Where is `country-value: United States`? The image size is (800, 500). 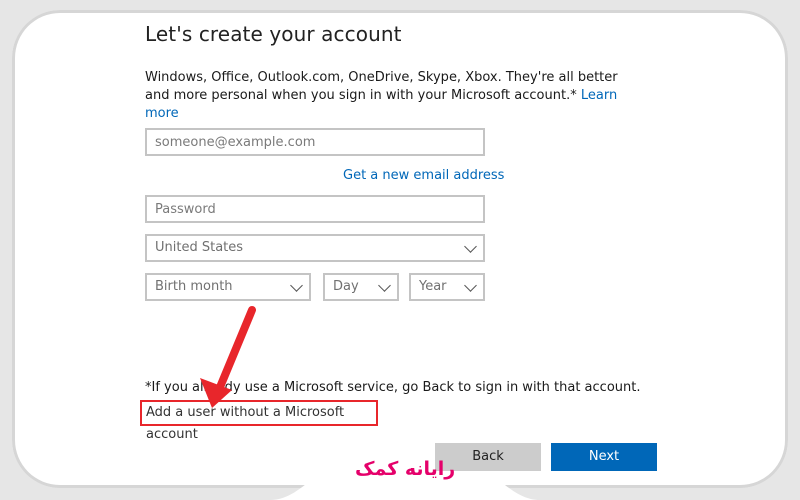 country-value: United States is located at coordinates (199, 247).